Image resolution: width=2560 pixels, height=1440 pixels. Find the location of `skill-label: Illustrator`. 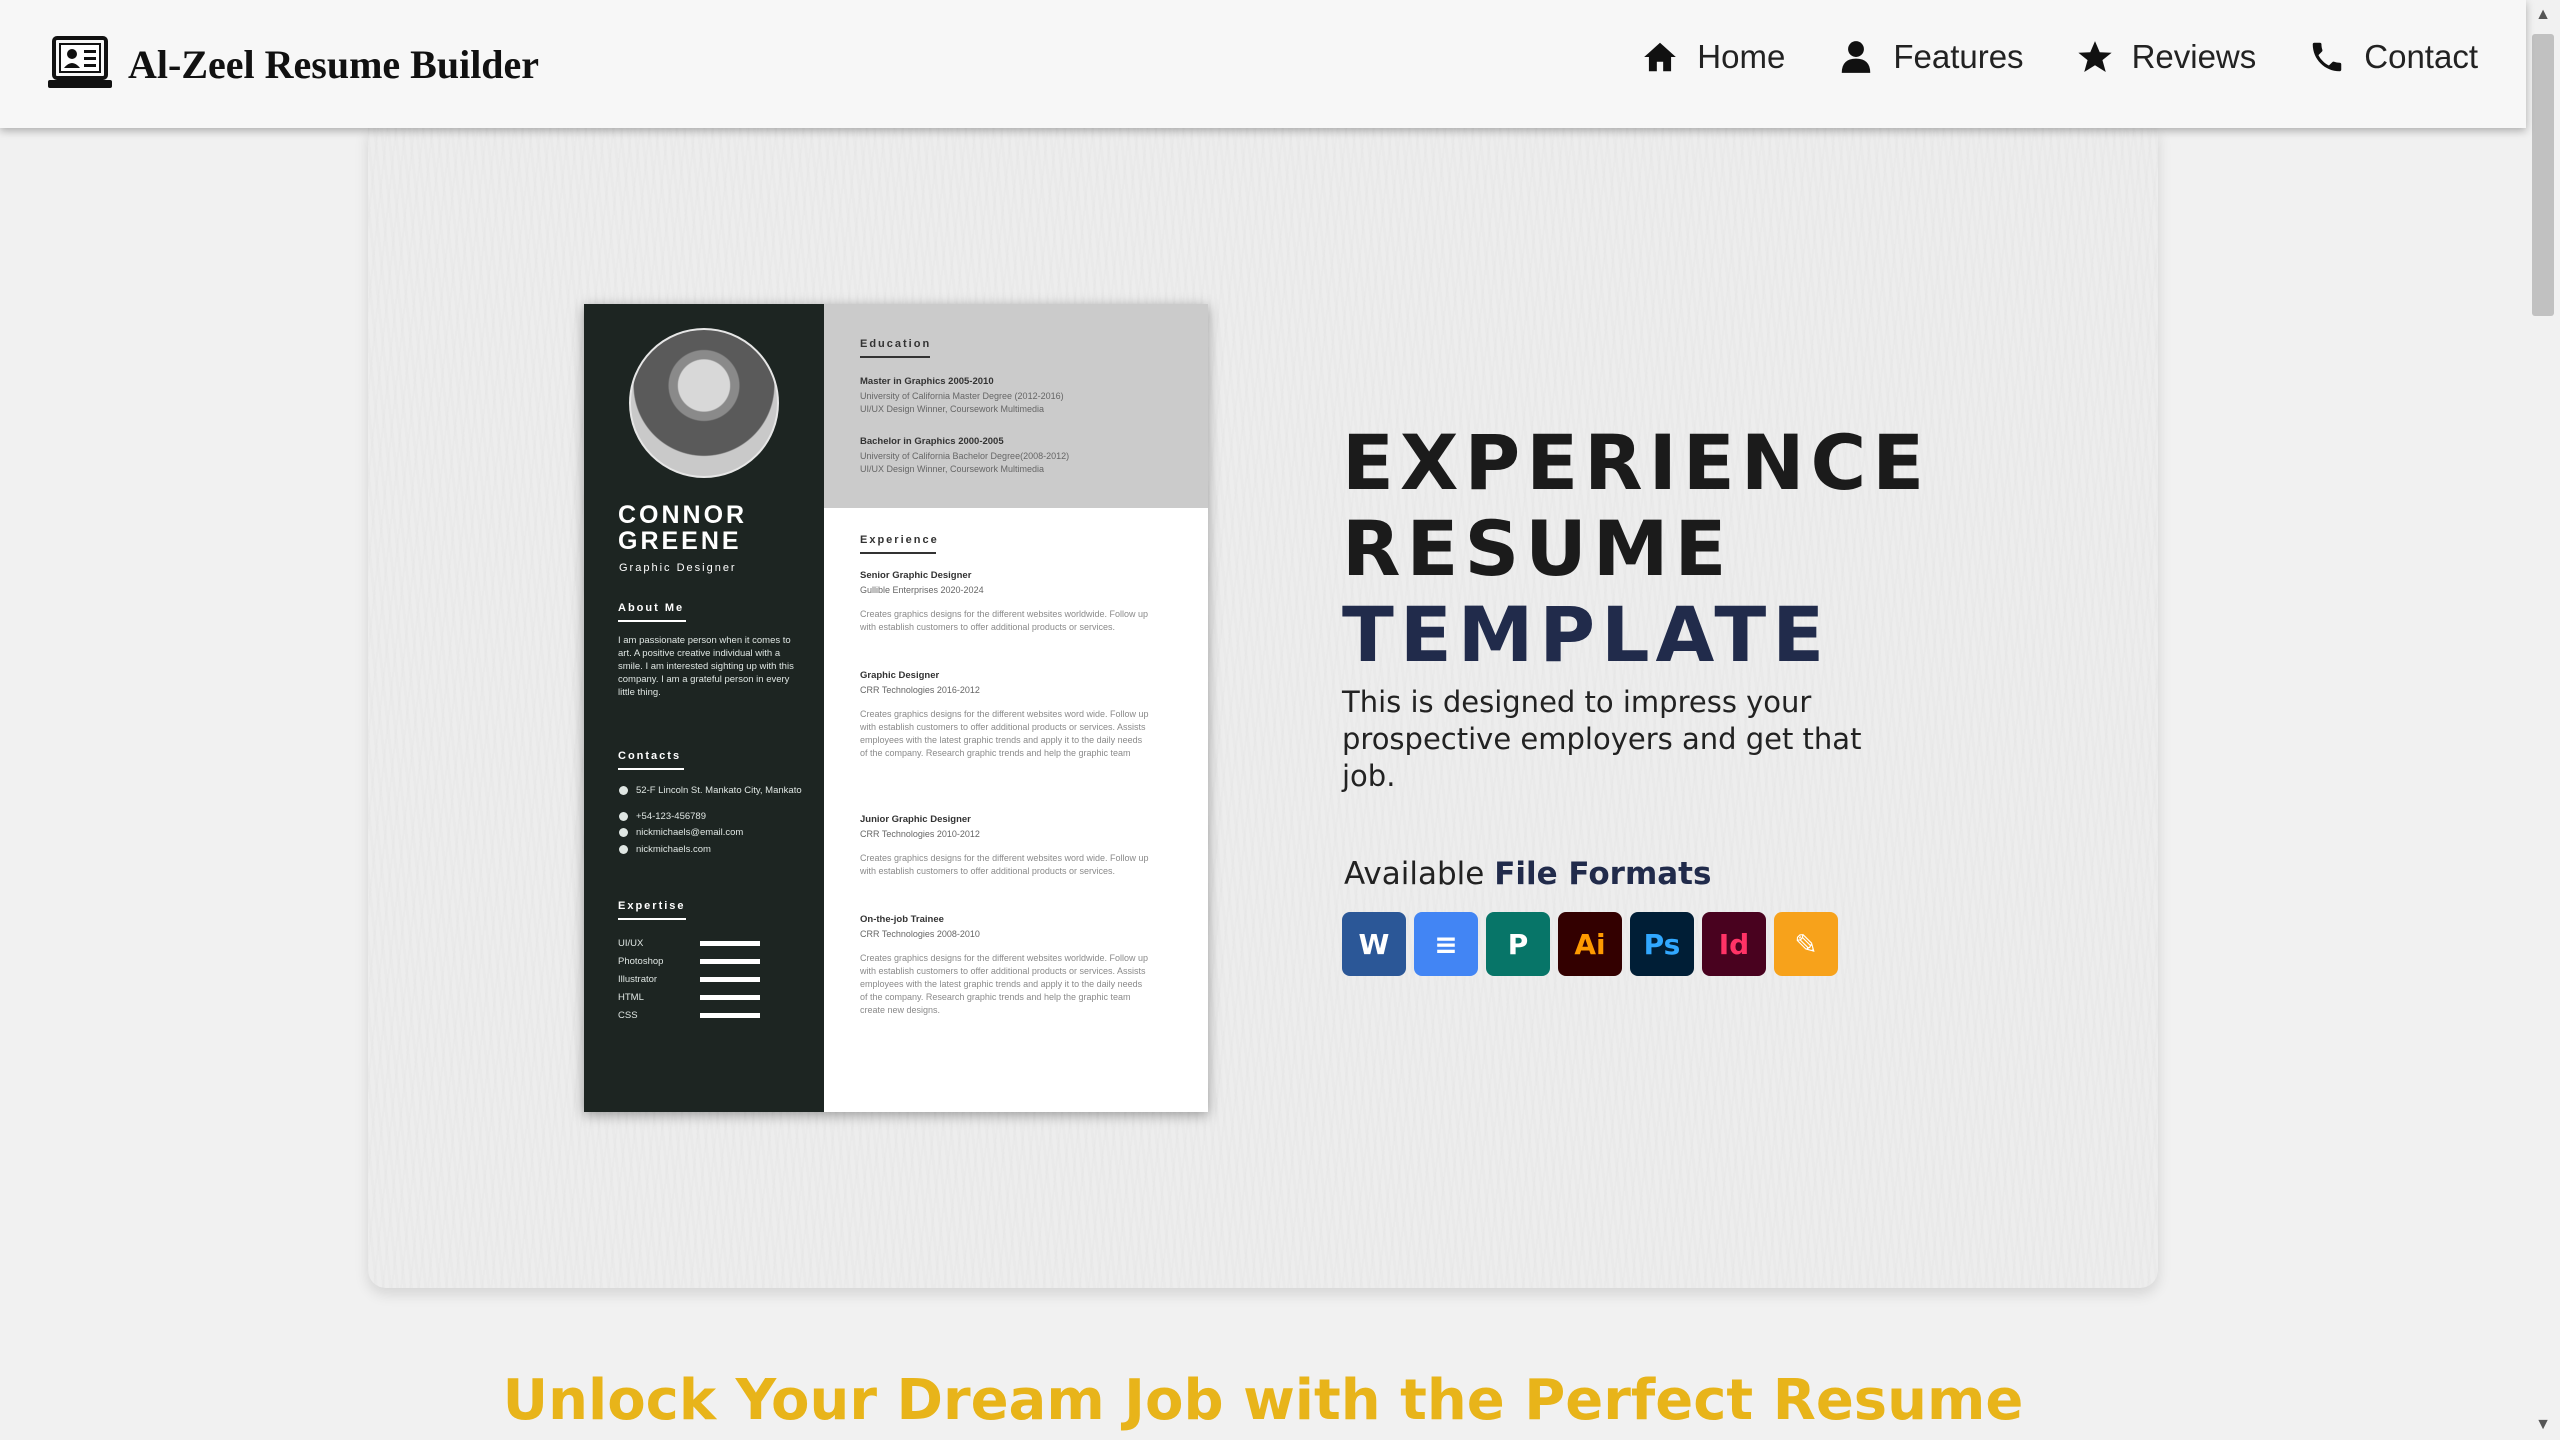

skill-label: Illustrator is located at coordinates (638, 979).